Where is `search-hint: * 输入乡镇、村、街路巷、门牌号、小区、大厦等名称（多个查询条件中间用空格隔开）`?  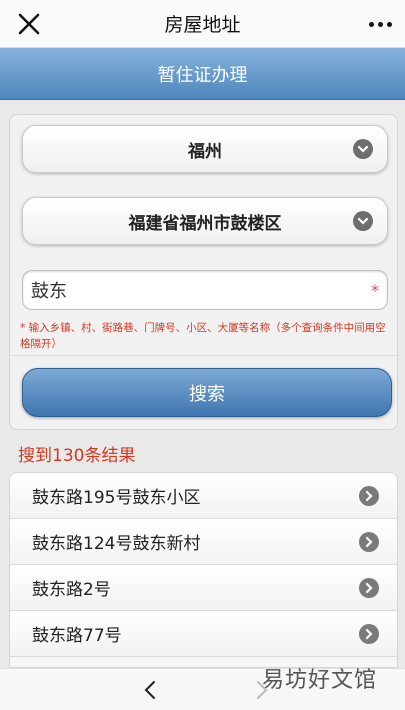 search-hint: * 输入乡镇、村、街路巷、门牌号、小区、大厦等名称（多个查询条件中间用空格隔开） is located at coordinates (203, 336).